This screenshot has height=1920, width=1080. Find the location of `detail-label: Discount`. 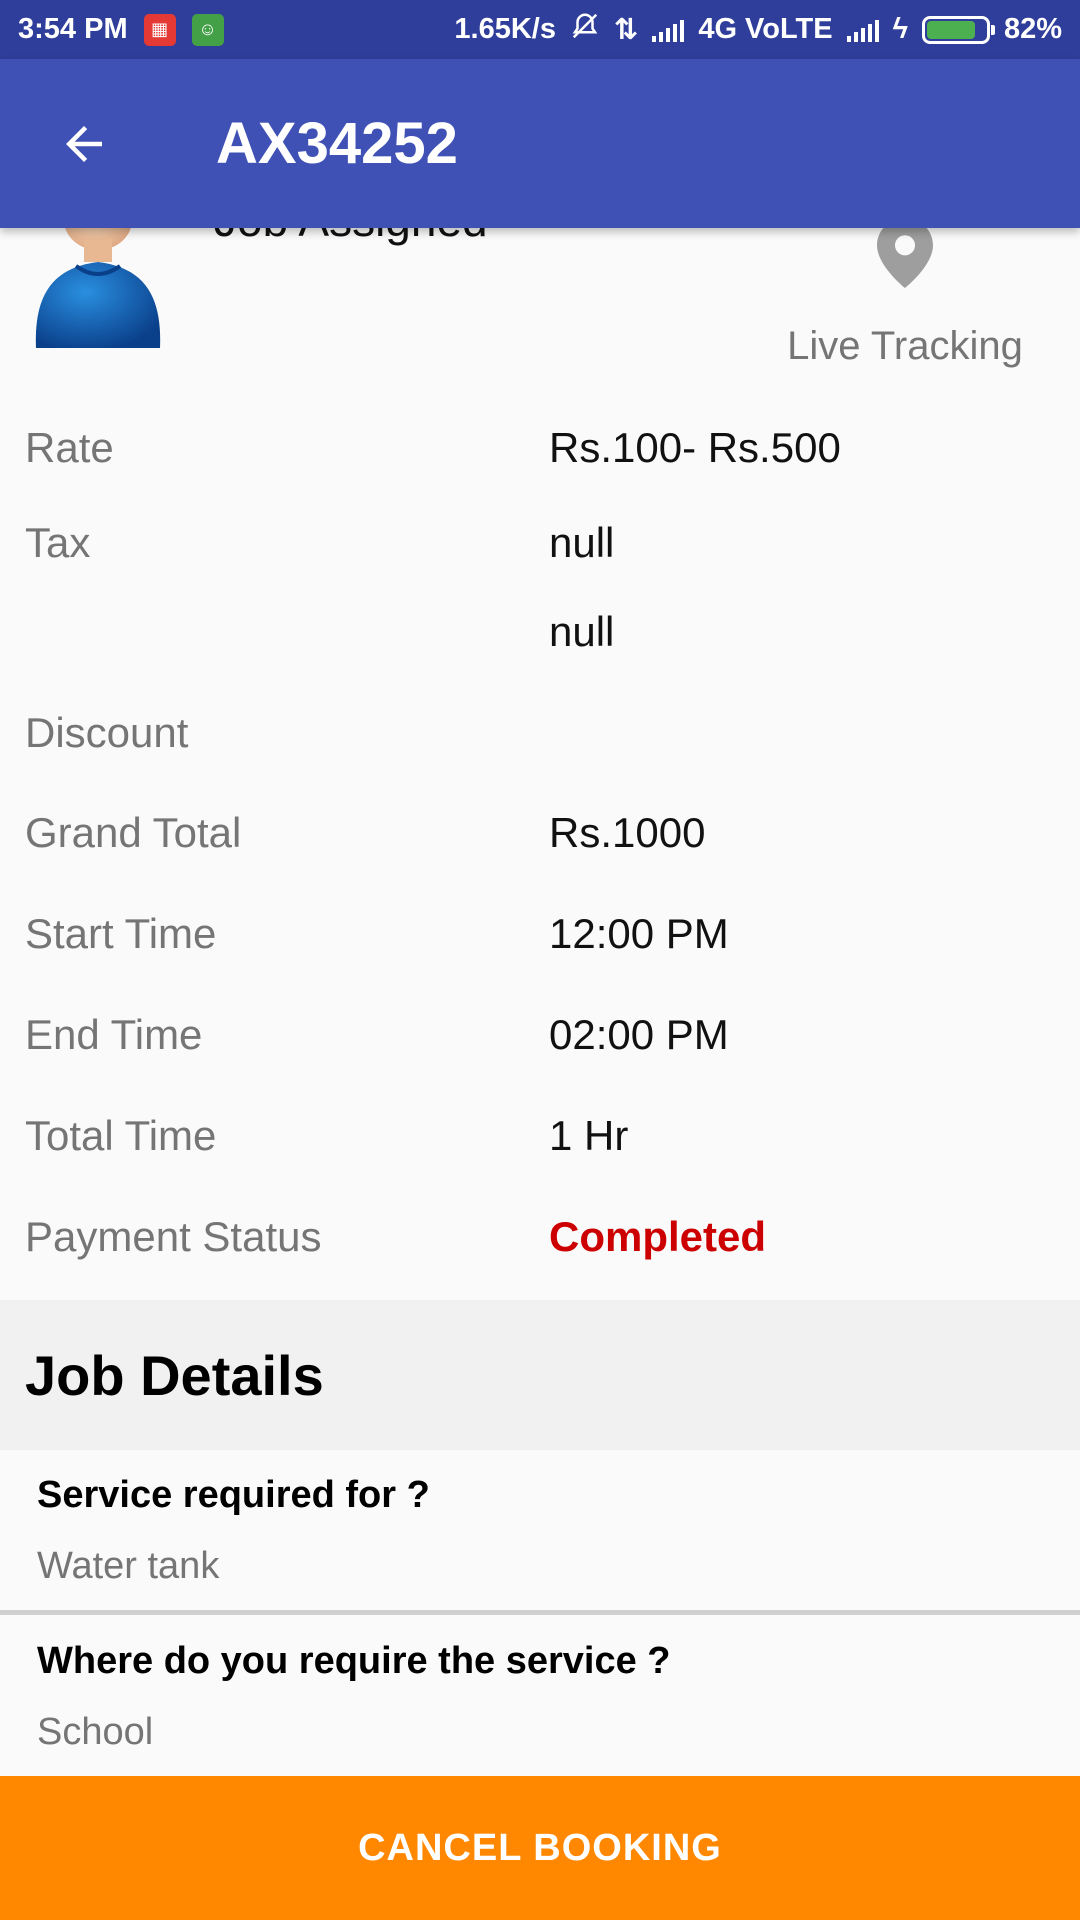

detail-label: Discount is located at coordinates (107, 732).